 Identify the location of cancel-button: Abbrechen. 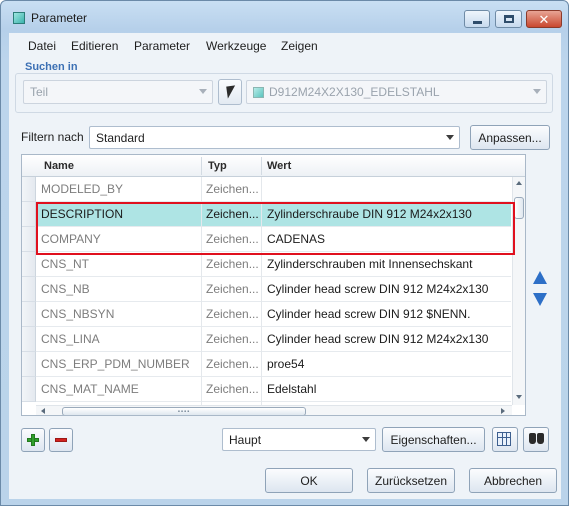
(513, 480).